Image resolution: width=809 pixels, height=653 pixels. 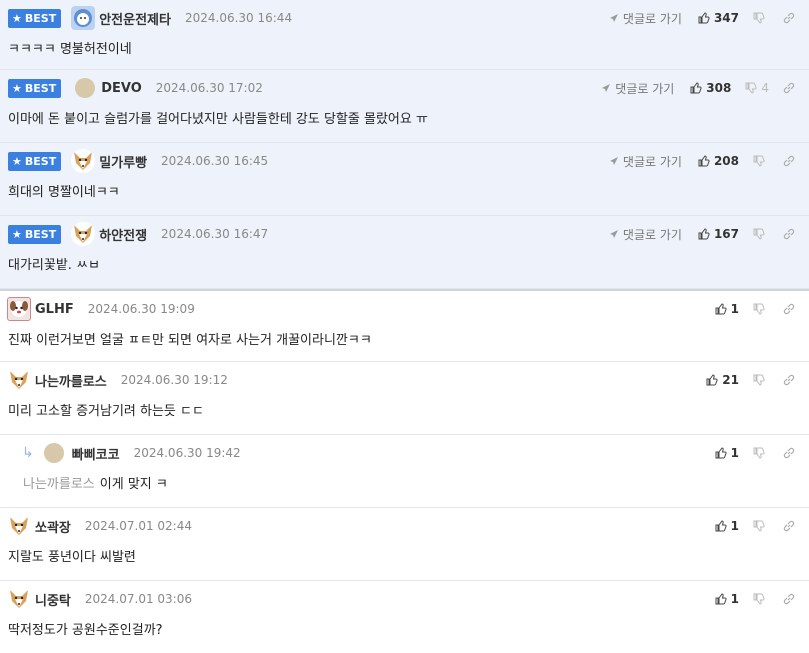 I want to click on comment-date: 2024.06.30 19:42, so click(x=187, y=453).